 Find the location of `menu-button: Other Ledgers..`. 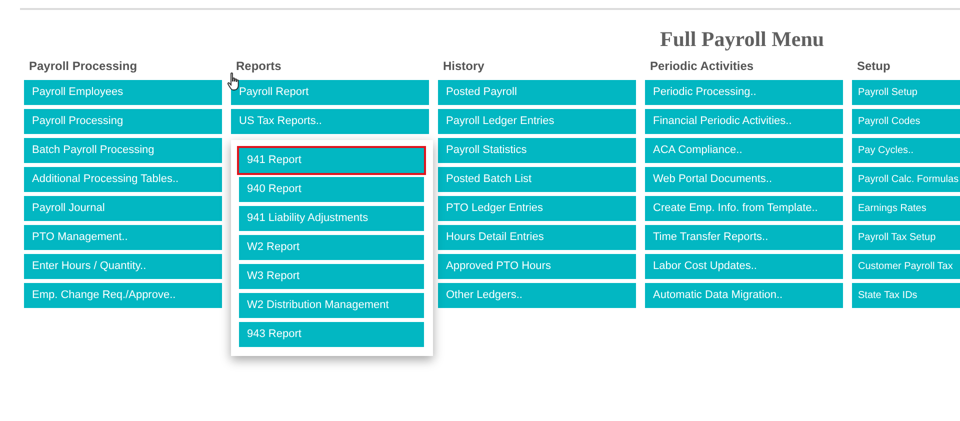

menu-button: Other Ledgers.. is located at coordinates (537, 295).